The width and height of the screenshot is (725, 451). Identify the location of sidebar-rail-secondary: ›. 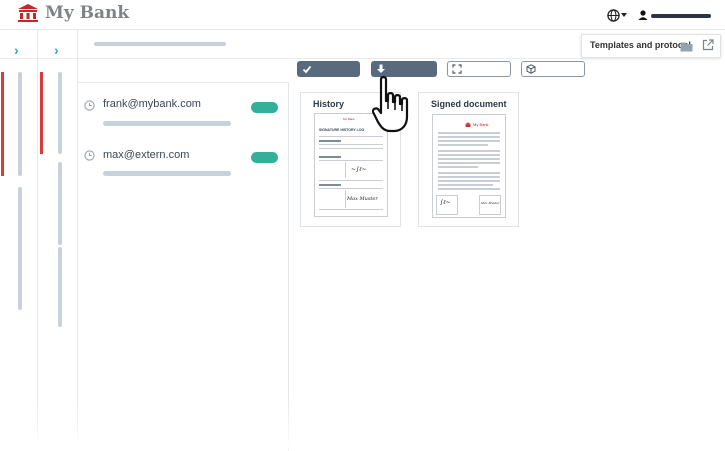
(58, 240).